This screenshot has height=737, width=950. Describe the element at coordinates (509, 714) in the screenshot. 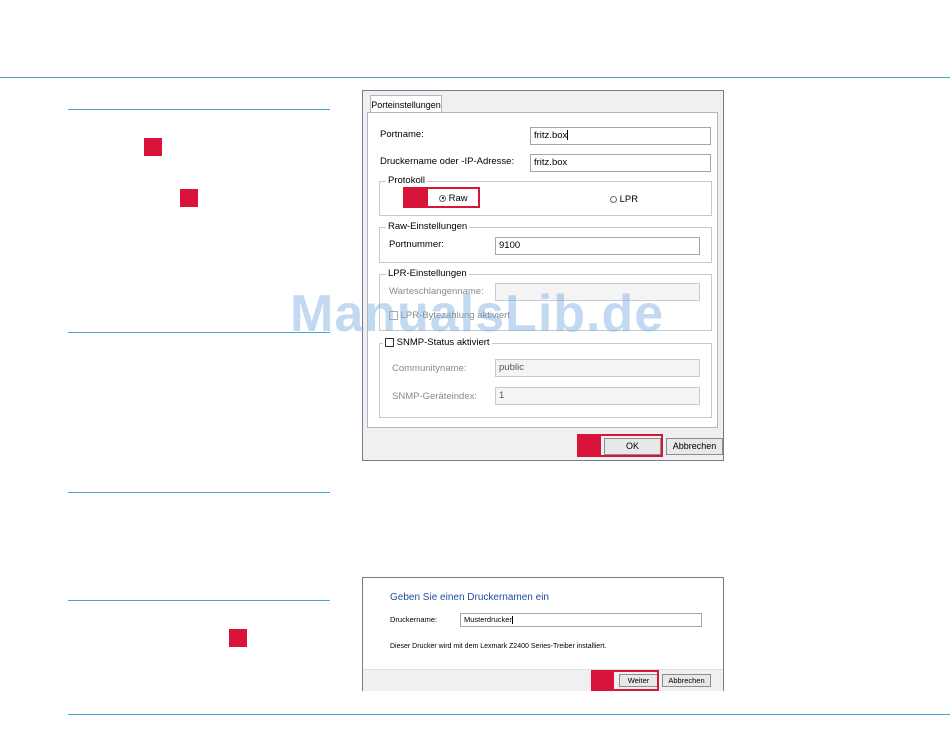

I see `bottom-rule` at that location.